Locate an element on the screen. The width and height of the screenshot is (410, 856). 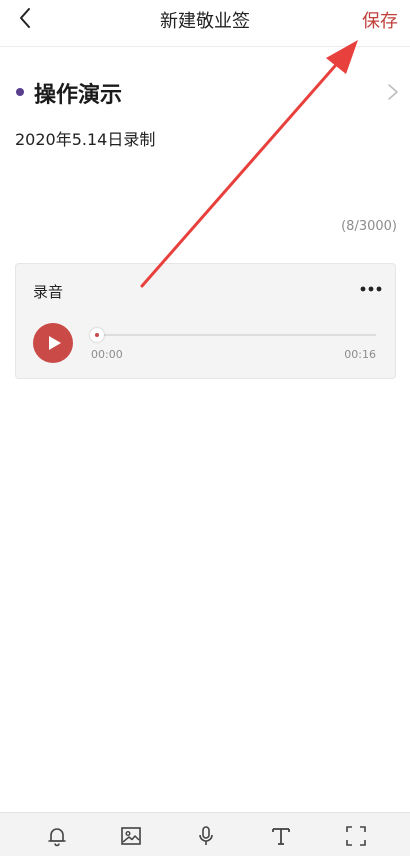
note-title-row: 操作演示 is located at coordinates (209, 93).